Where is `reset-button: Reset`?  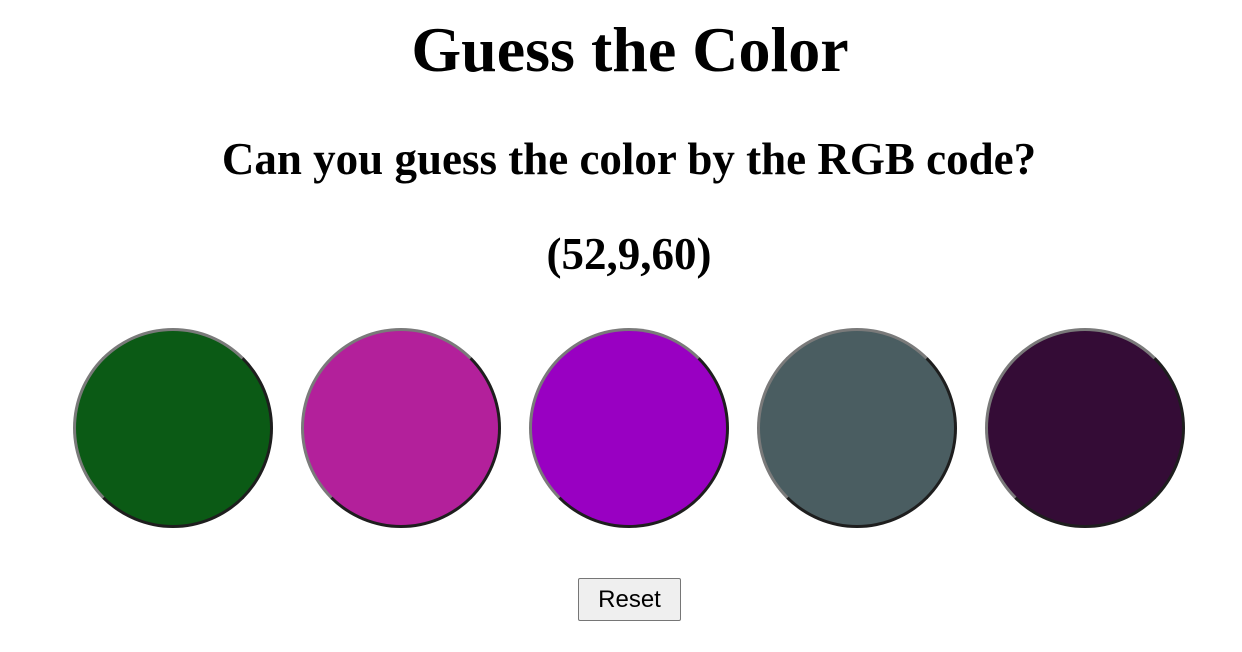 reset-button: Reset is located at coordinates (629, 599).